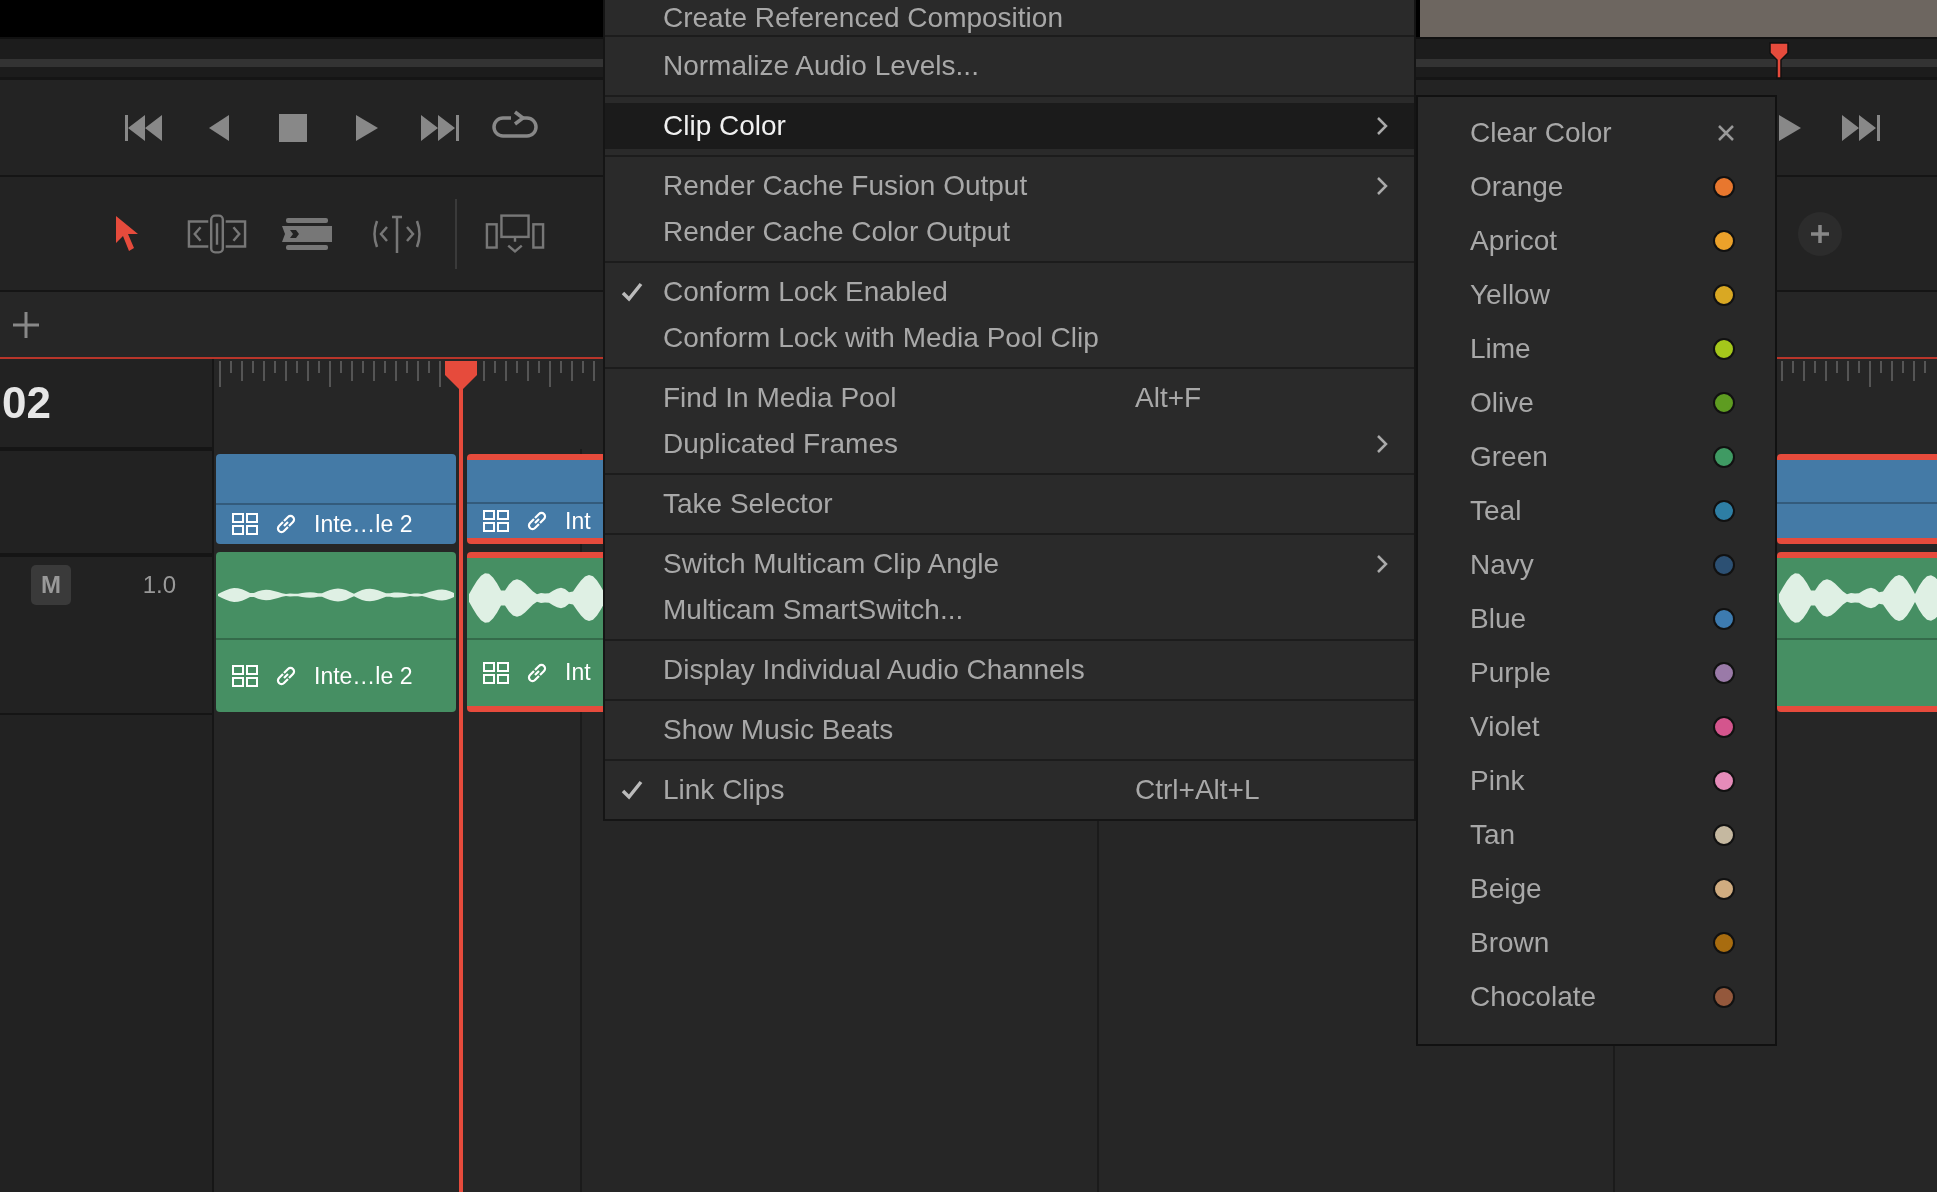  I want to click on menu-item: Find In Media Pool Alt+F, so click(1009, 398).